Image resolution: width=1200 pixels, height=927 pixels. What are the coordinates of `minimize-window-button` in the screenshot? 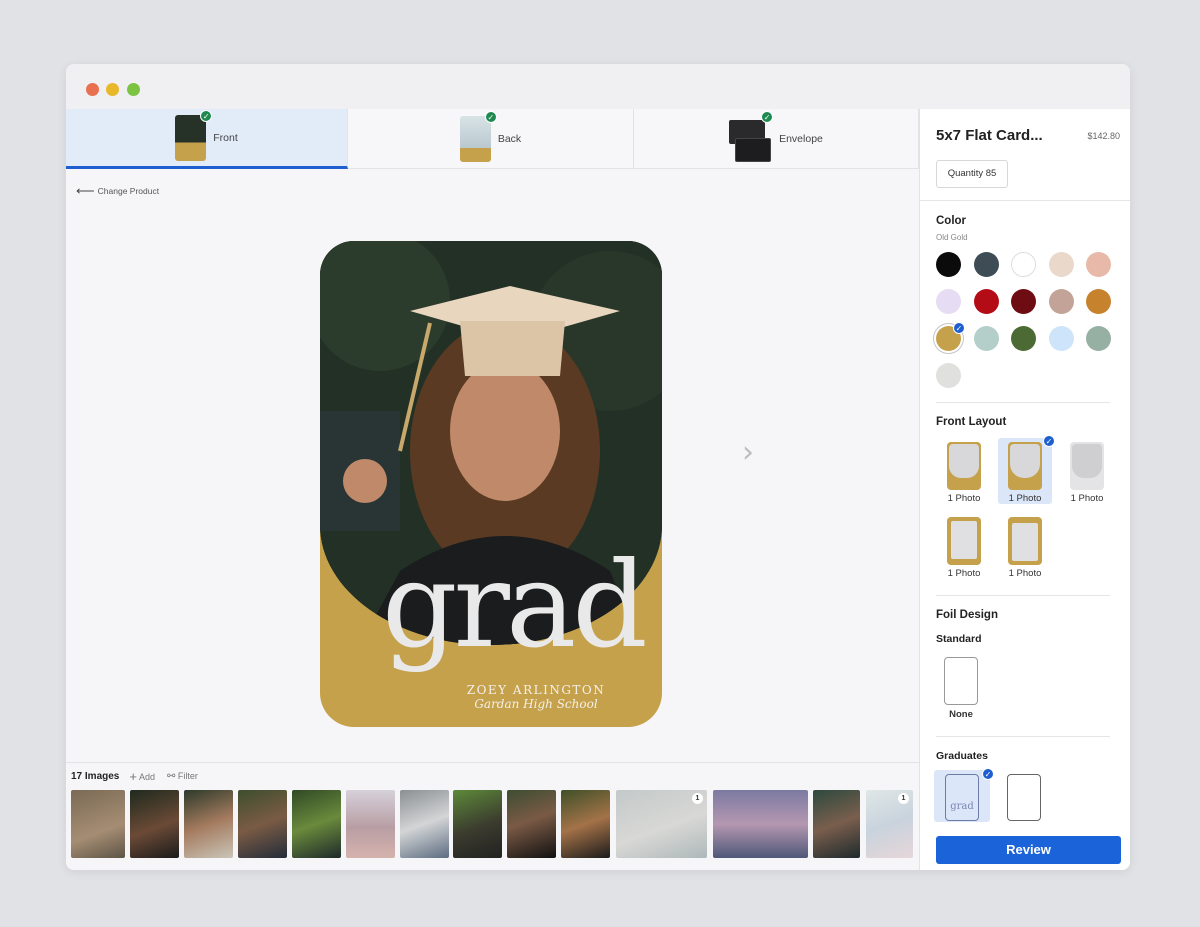 It's located at (112, 89).